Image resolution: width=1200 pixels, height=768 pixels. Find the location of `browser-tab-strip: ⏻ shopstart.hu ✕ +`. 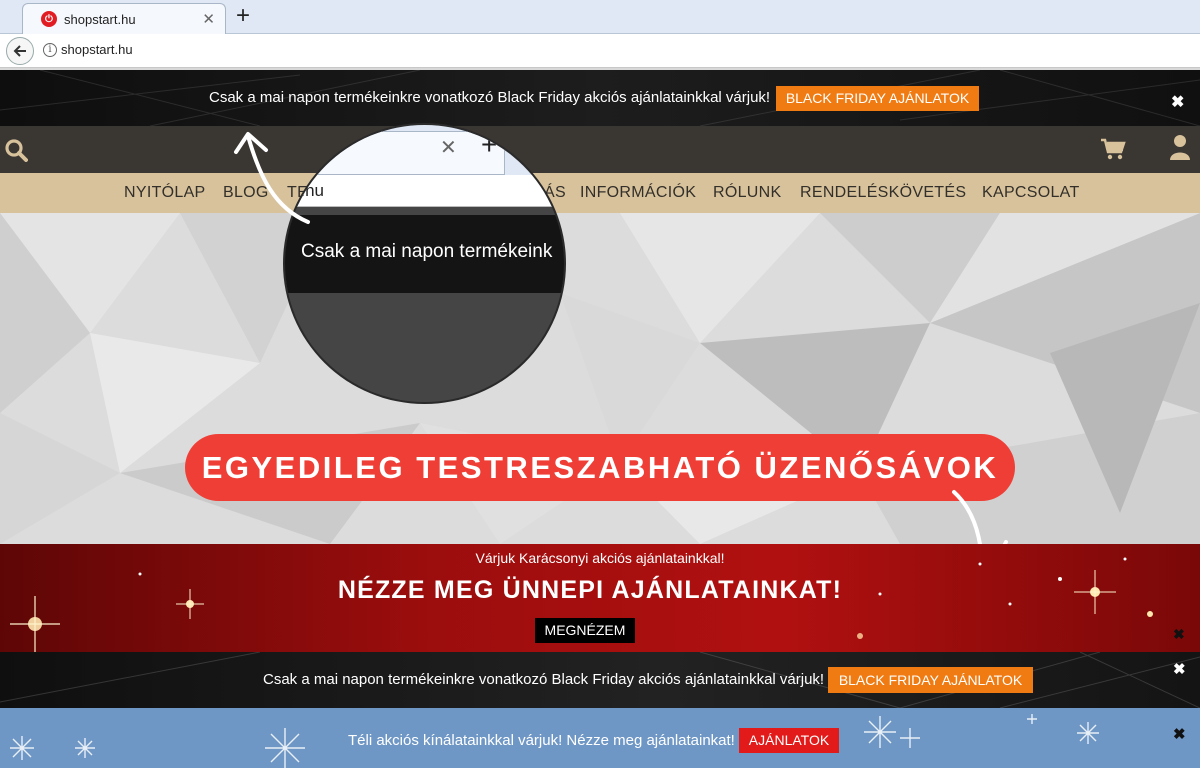

browser-tab-strip: ⏻ shopstart.hu ✕ + is located at coordinates (600, 17).